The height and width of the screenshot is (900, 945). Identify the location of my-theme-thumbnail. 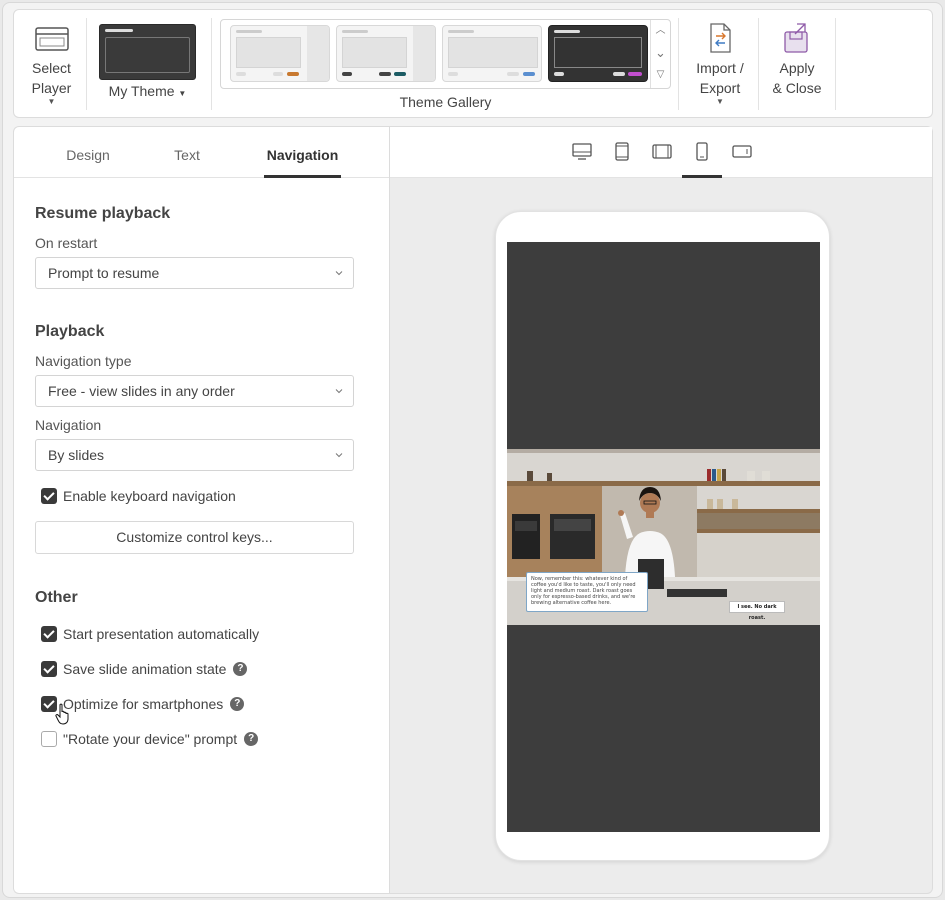
(147, 52).